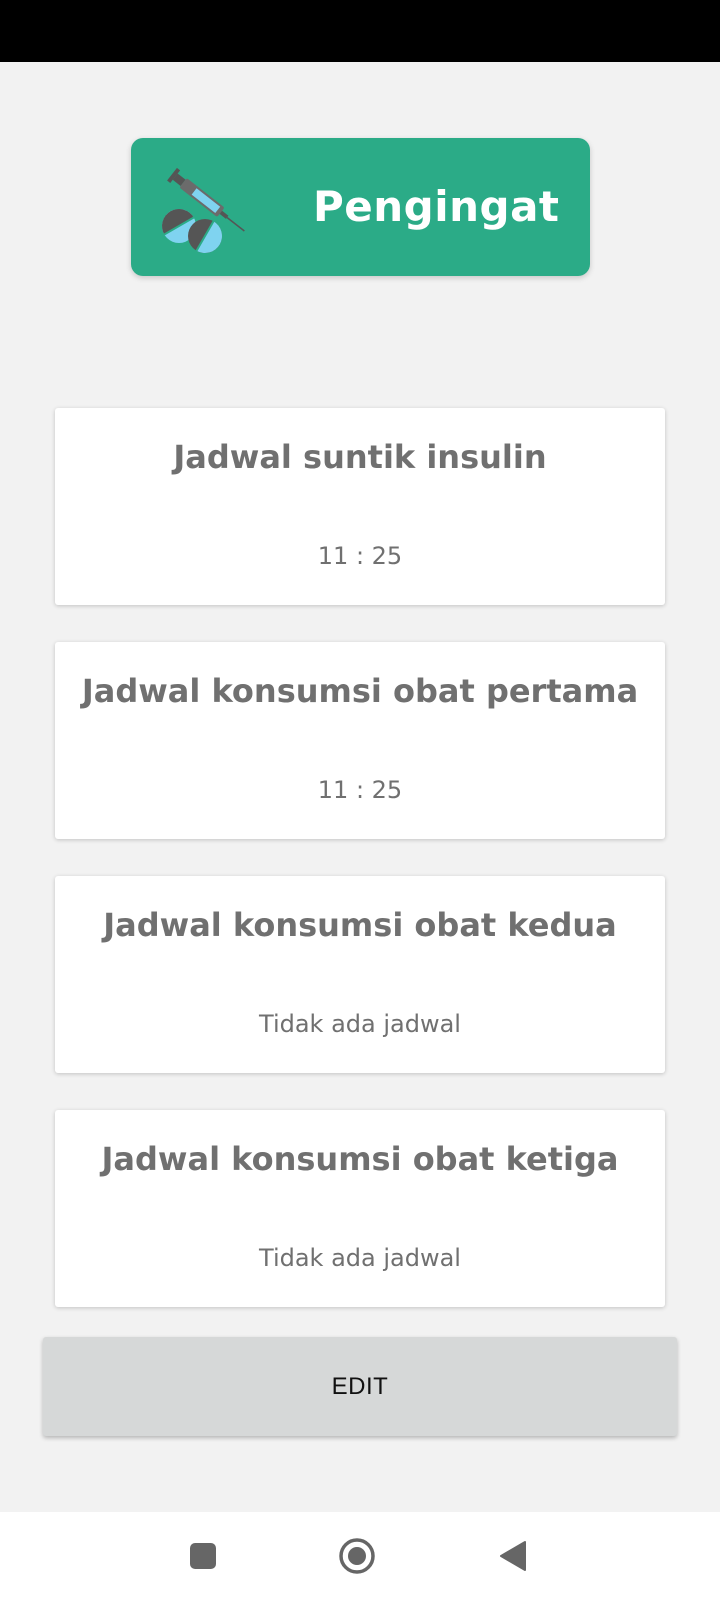 The image size is (720, 1600). Describe the element at coordinates (203, 210) in the screenshot. I see `syringe-pills-icon` at that location.